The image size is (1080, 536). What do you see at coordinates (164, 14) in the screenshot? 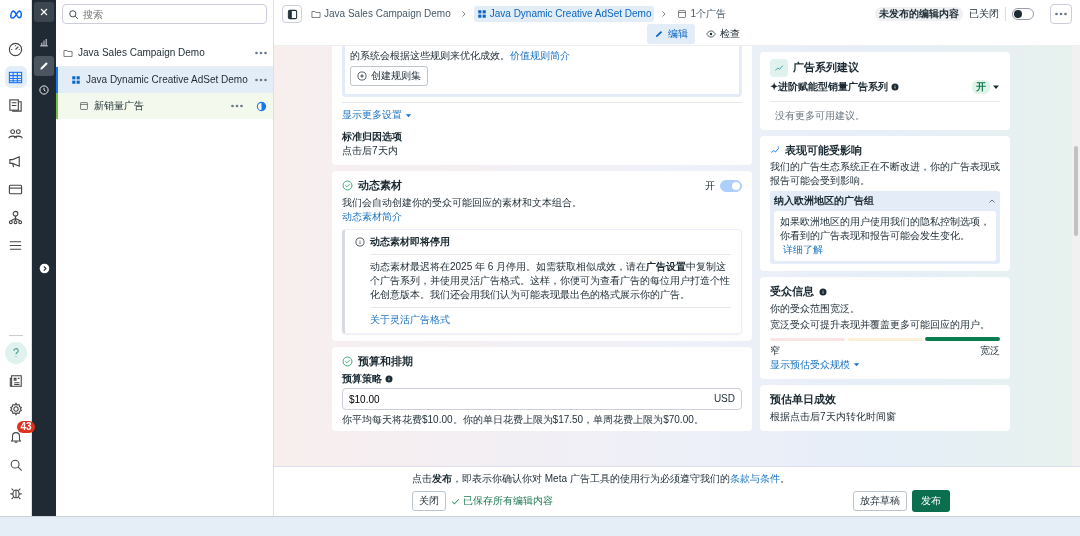
I see `search-field: 搜索` at bounding box center [164, 14].